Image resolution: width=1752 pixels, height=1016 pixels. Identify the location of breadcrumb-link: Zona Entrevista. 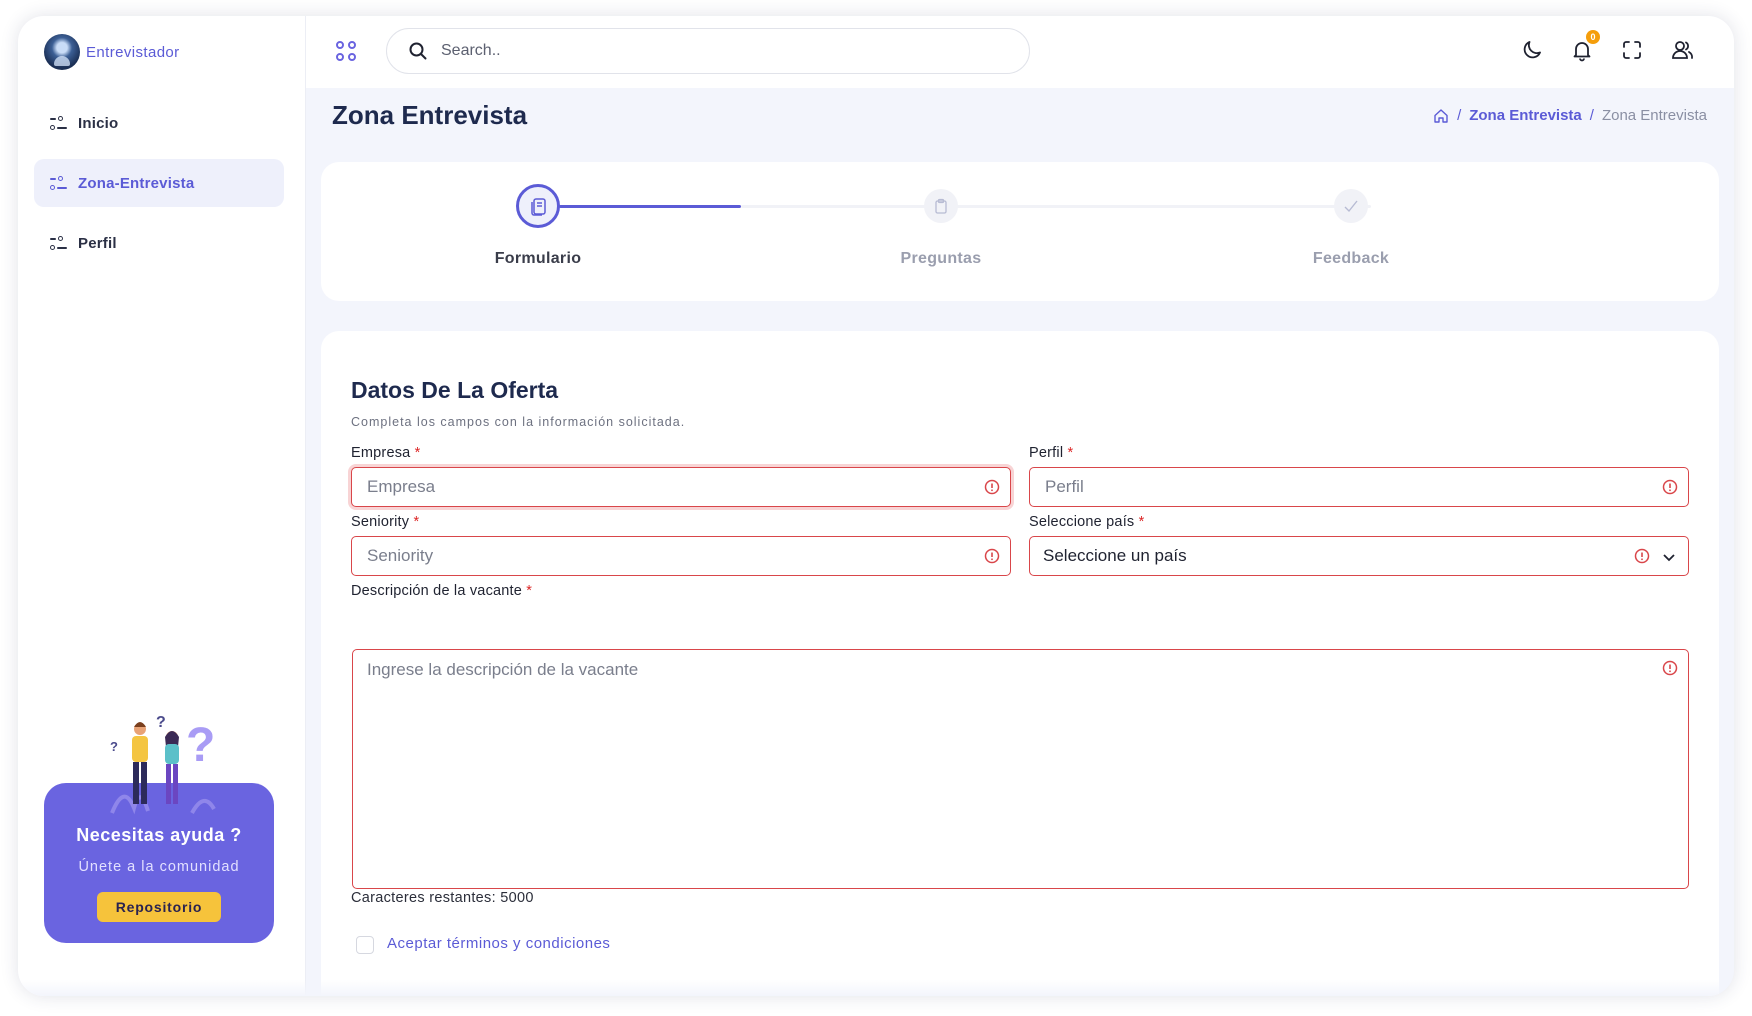
(1525, 115).